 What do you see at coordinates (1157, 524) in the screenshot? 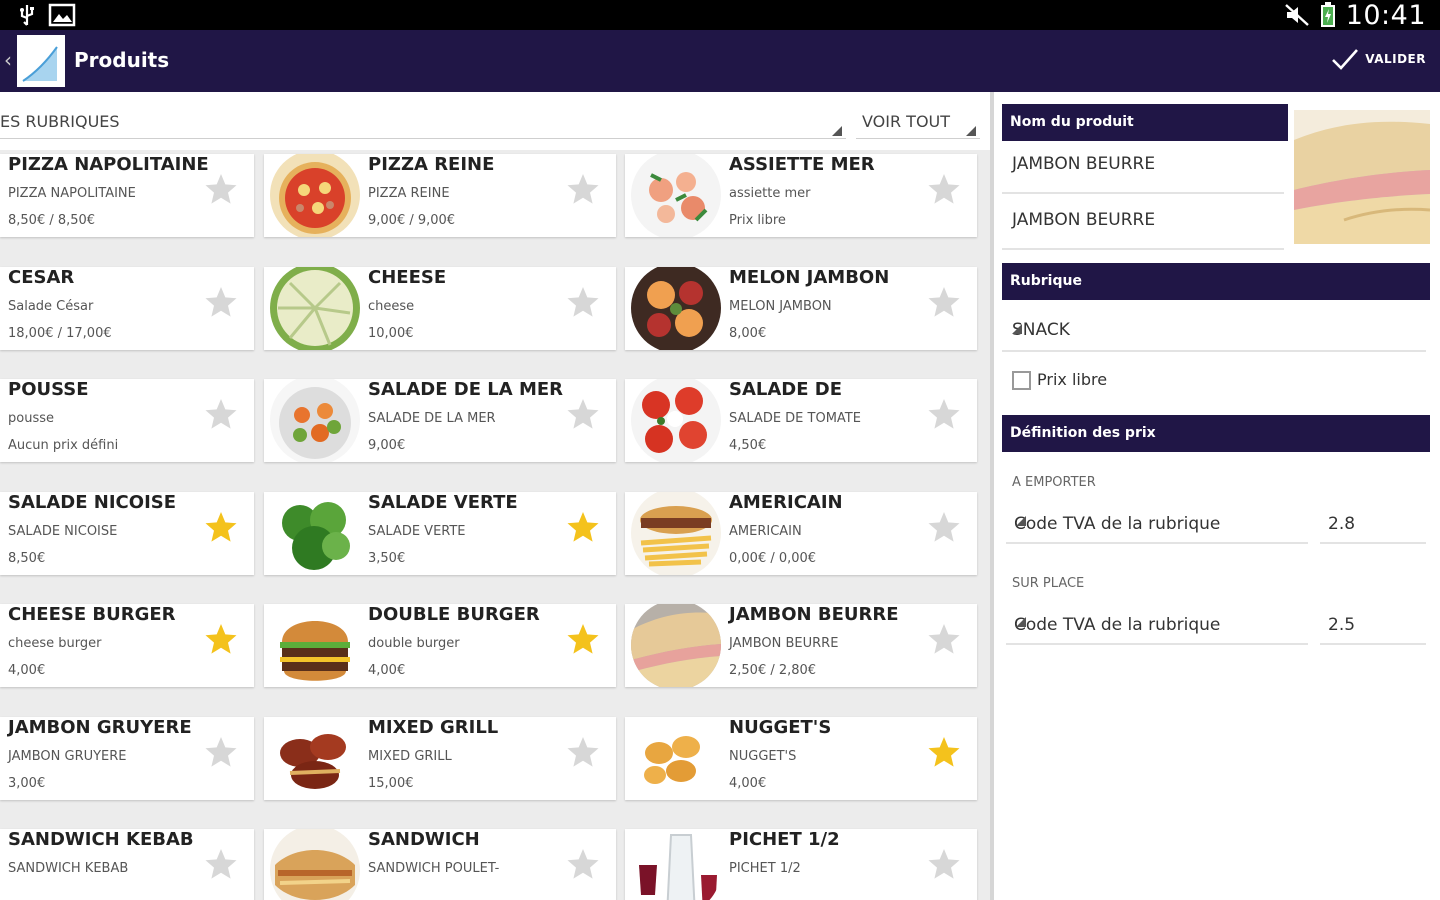
I see `emporter-tva-dropdown: Code TVA de la rubrique` at bounding box center [1157, 524].